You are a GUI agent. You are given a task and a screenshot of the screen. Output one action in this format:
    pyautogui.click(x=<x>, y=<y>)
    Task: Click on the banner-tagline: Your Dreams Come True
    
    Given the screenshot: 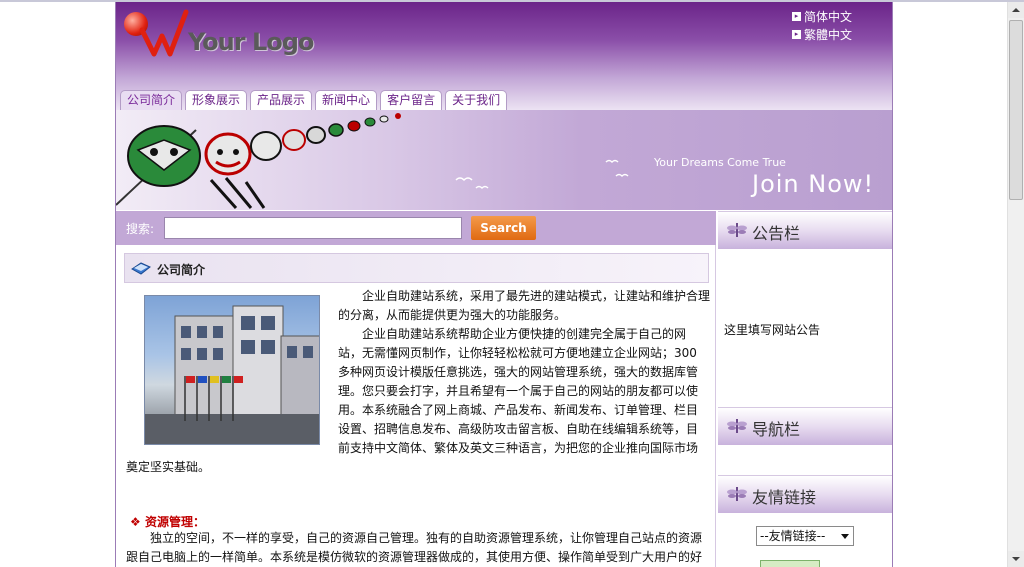 What is the action you would take?
    pyautogui.click(x=720, y=162)
    